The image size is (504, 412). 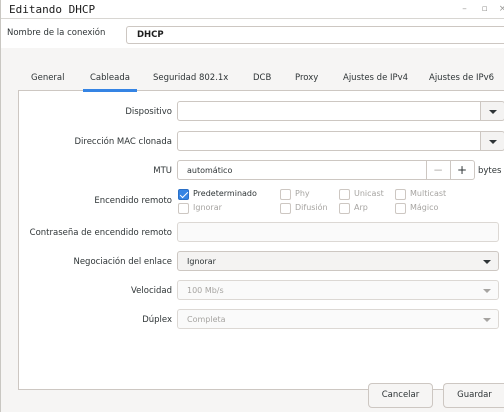 I want to click on link-negotiation-select: Ignorar, so click(x=338, y=261).